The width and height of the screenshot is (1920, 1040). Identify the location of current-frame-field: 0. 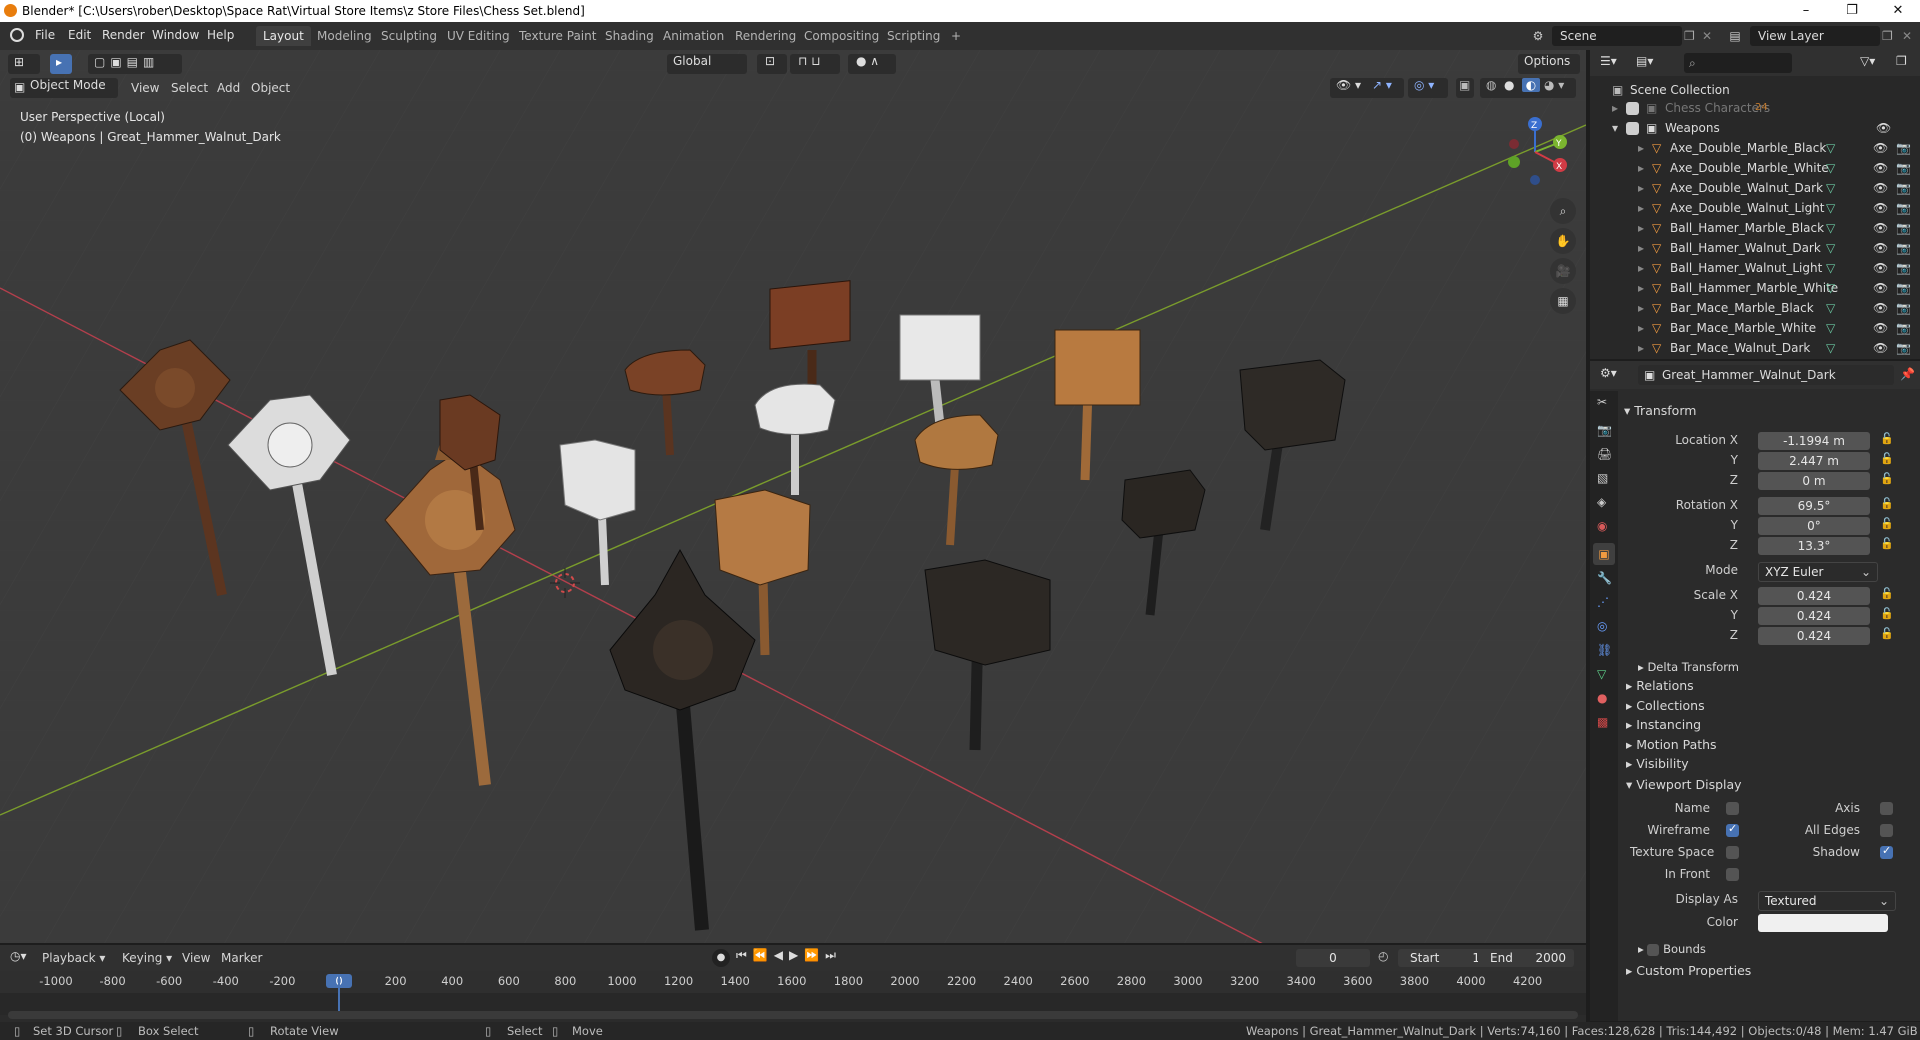
(1333, 958).